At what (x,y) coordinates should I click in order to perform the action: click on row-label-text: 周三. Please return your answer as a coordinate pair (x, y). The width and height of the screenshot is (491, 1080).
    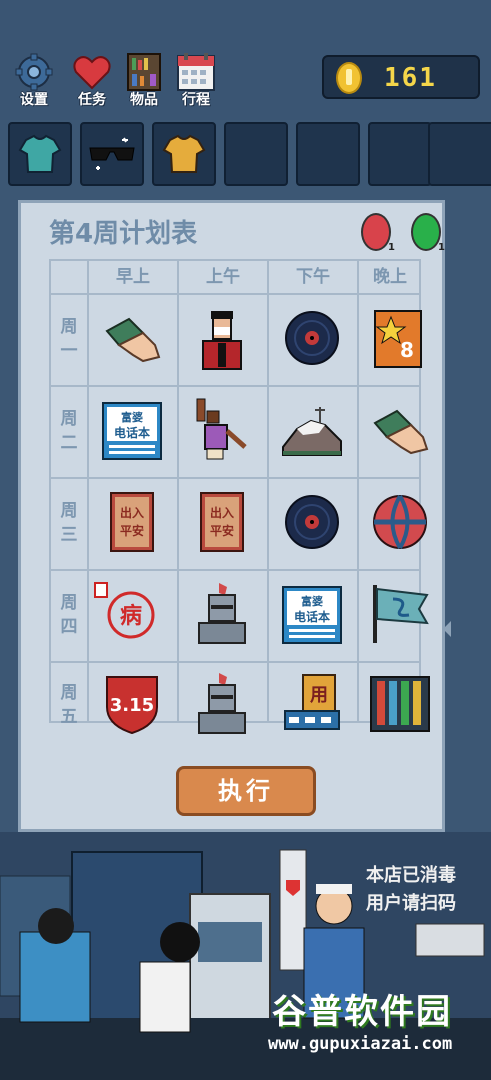
    Looking at the image, I should click on (69, 523).